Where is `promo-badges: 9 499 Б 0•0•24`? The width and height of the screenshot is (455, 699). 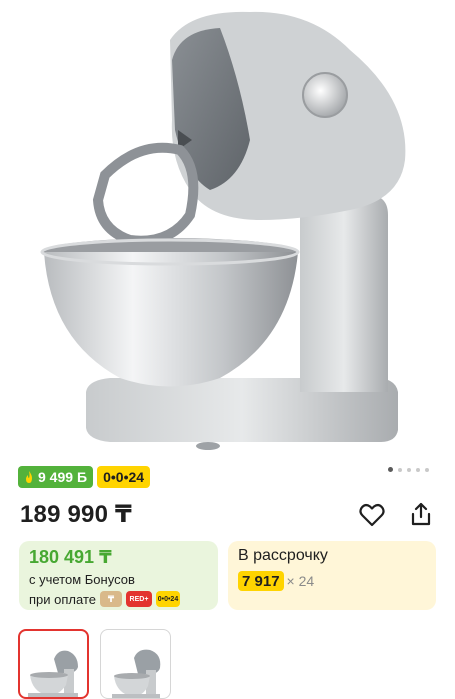
promo-badges: 9 499 Б 0•0•24 is located at coordinates (84, 477).